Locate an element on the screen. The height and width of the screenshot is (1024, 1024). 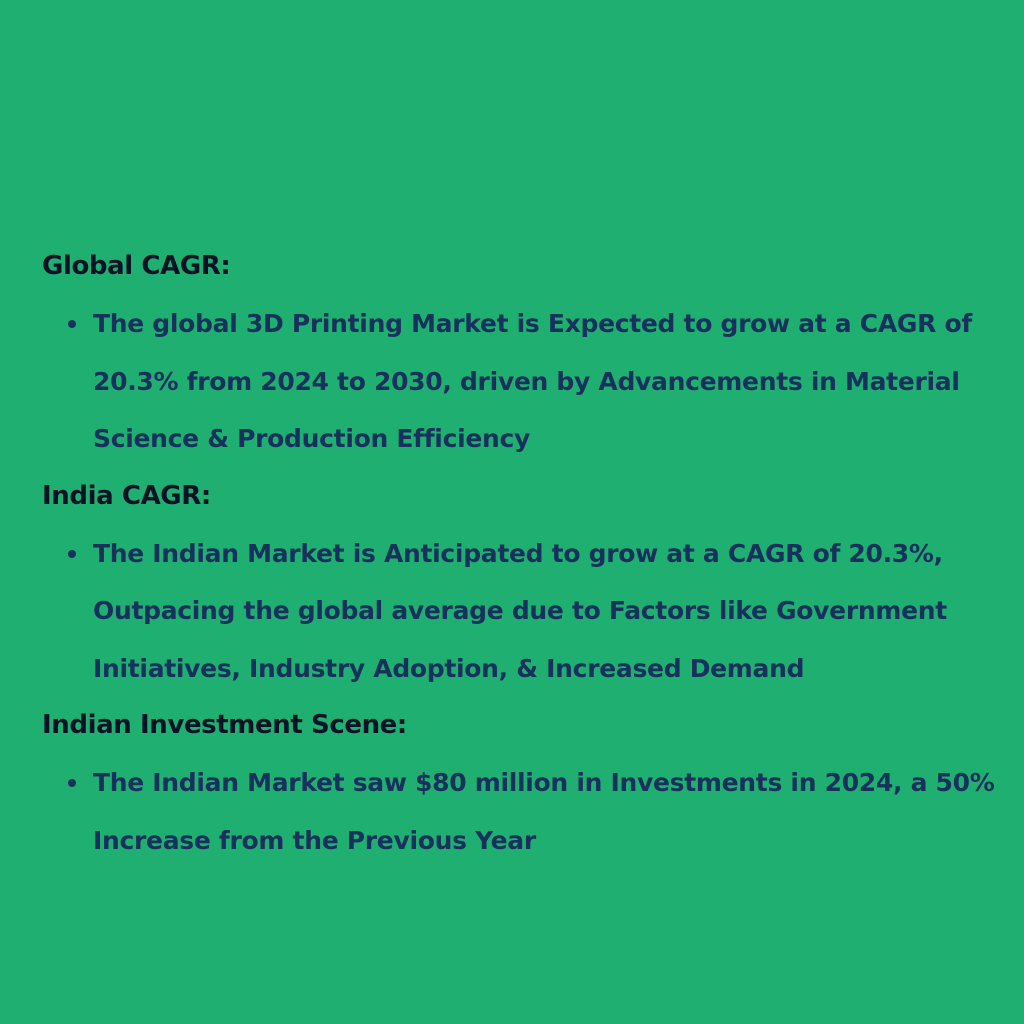
section-heading: Global CAGR: is located at coordinates (136, 266).